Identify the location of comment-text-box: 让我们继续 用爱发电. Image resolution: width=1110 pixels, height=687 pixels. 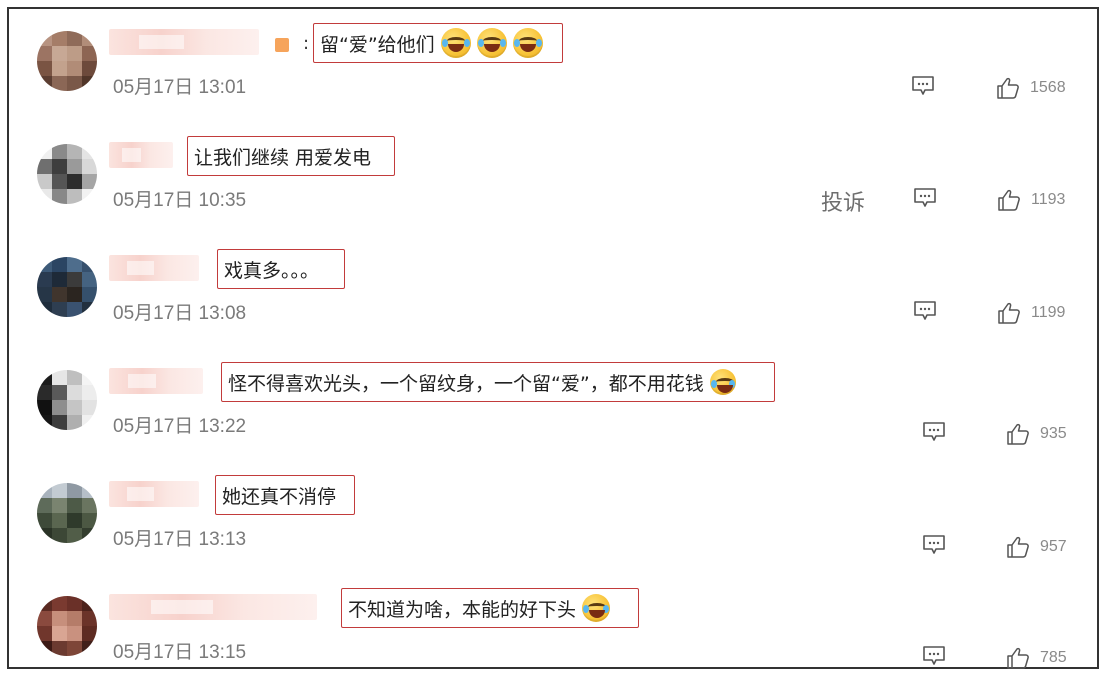
(291, 156).